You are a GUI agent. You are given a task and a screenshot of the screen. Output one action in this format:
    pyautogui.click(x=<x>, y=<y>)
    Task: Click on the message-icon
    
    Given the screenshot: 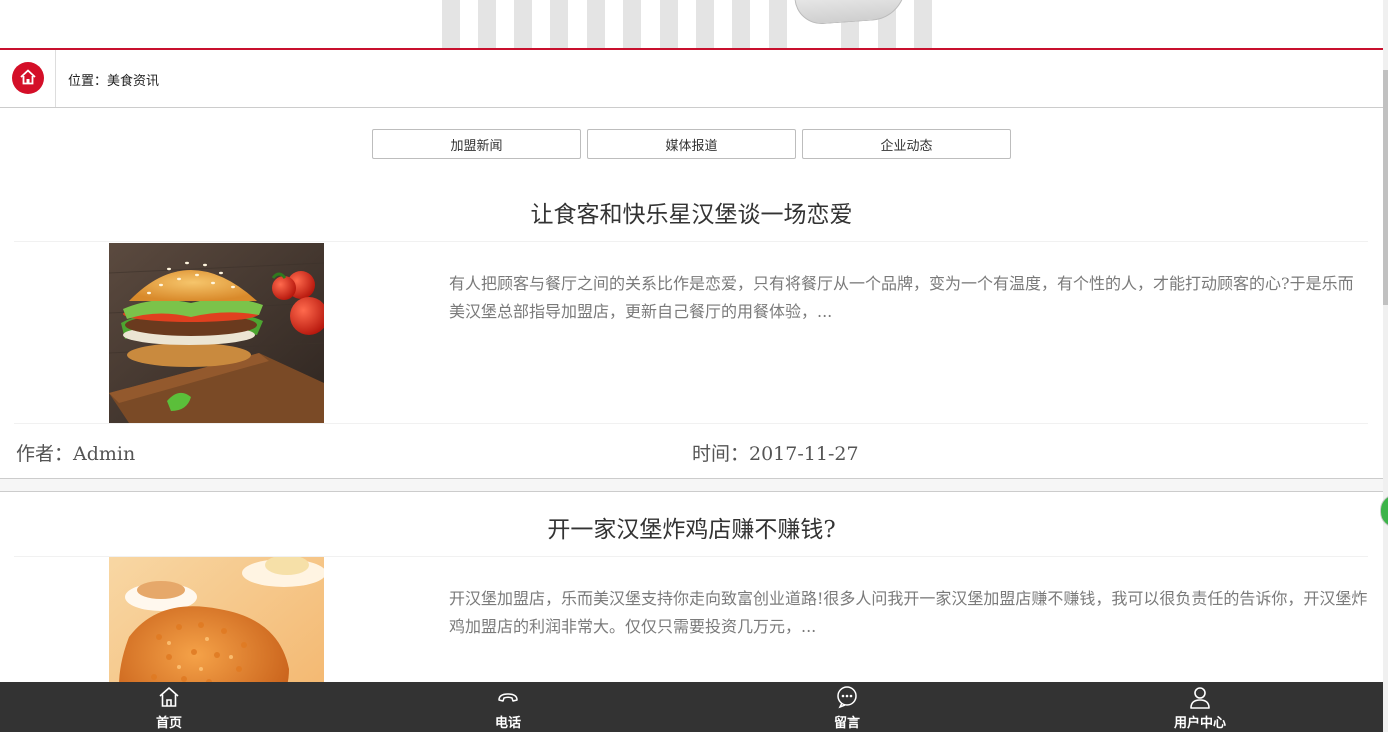 What is the action you would take?
    pyautogui.click(x=847, y=697)
    